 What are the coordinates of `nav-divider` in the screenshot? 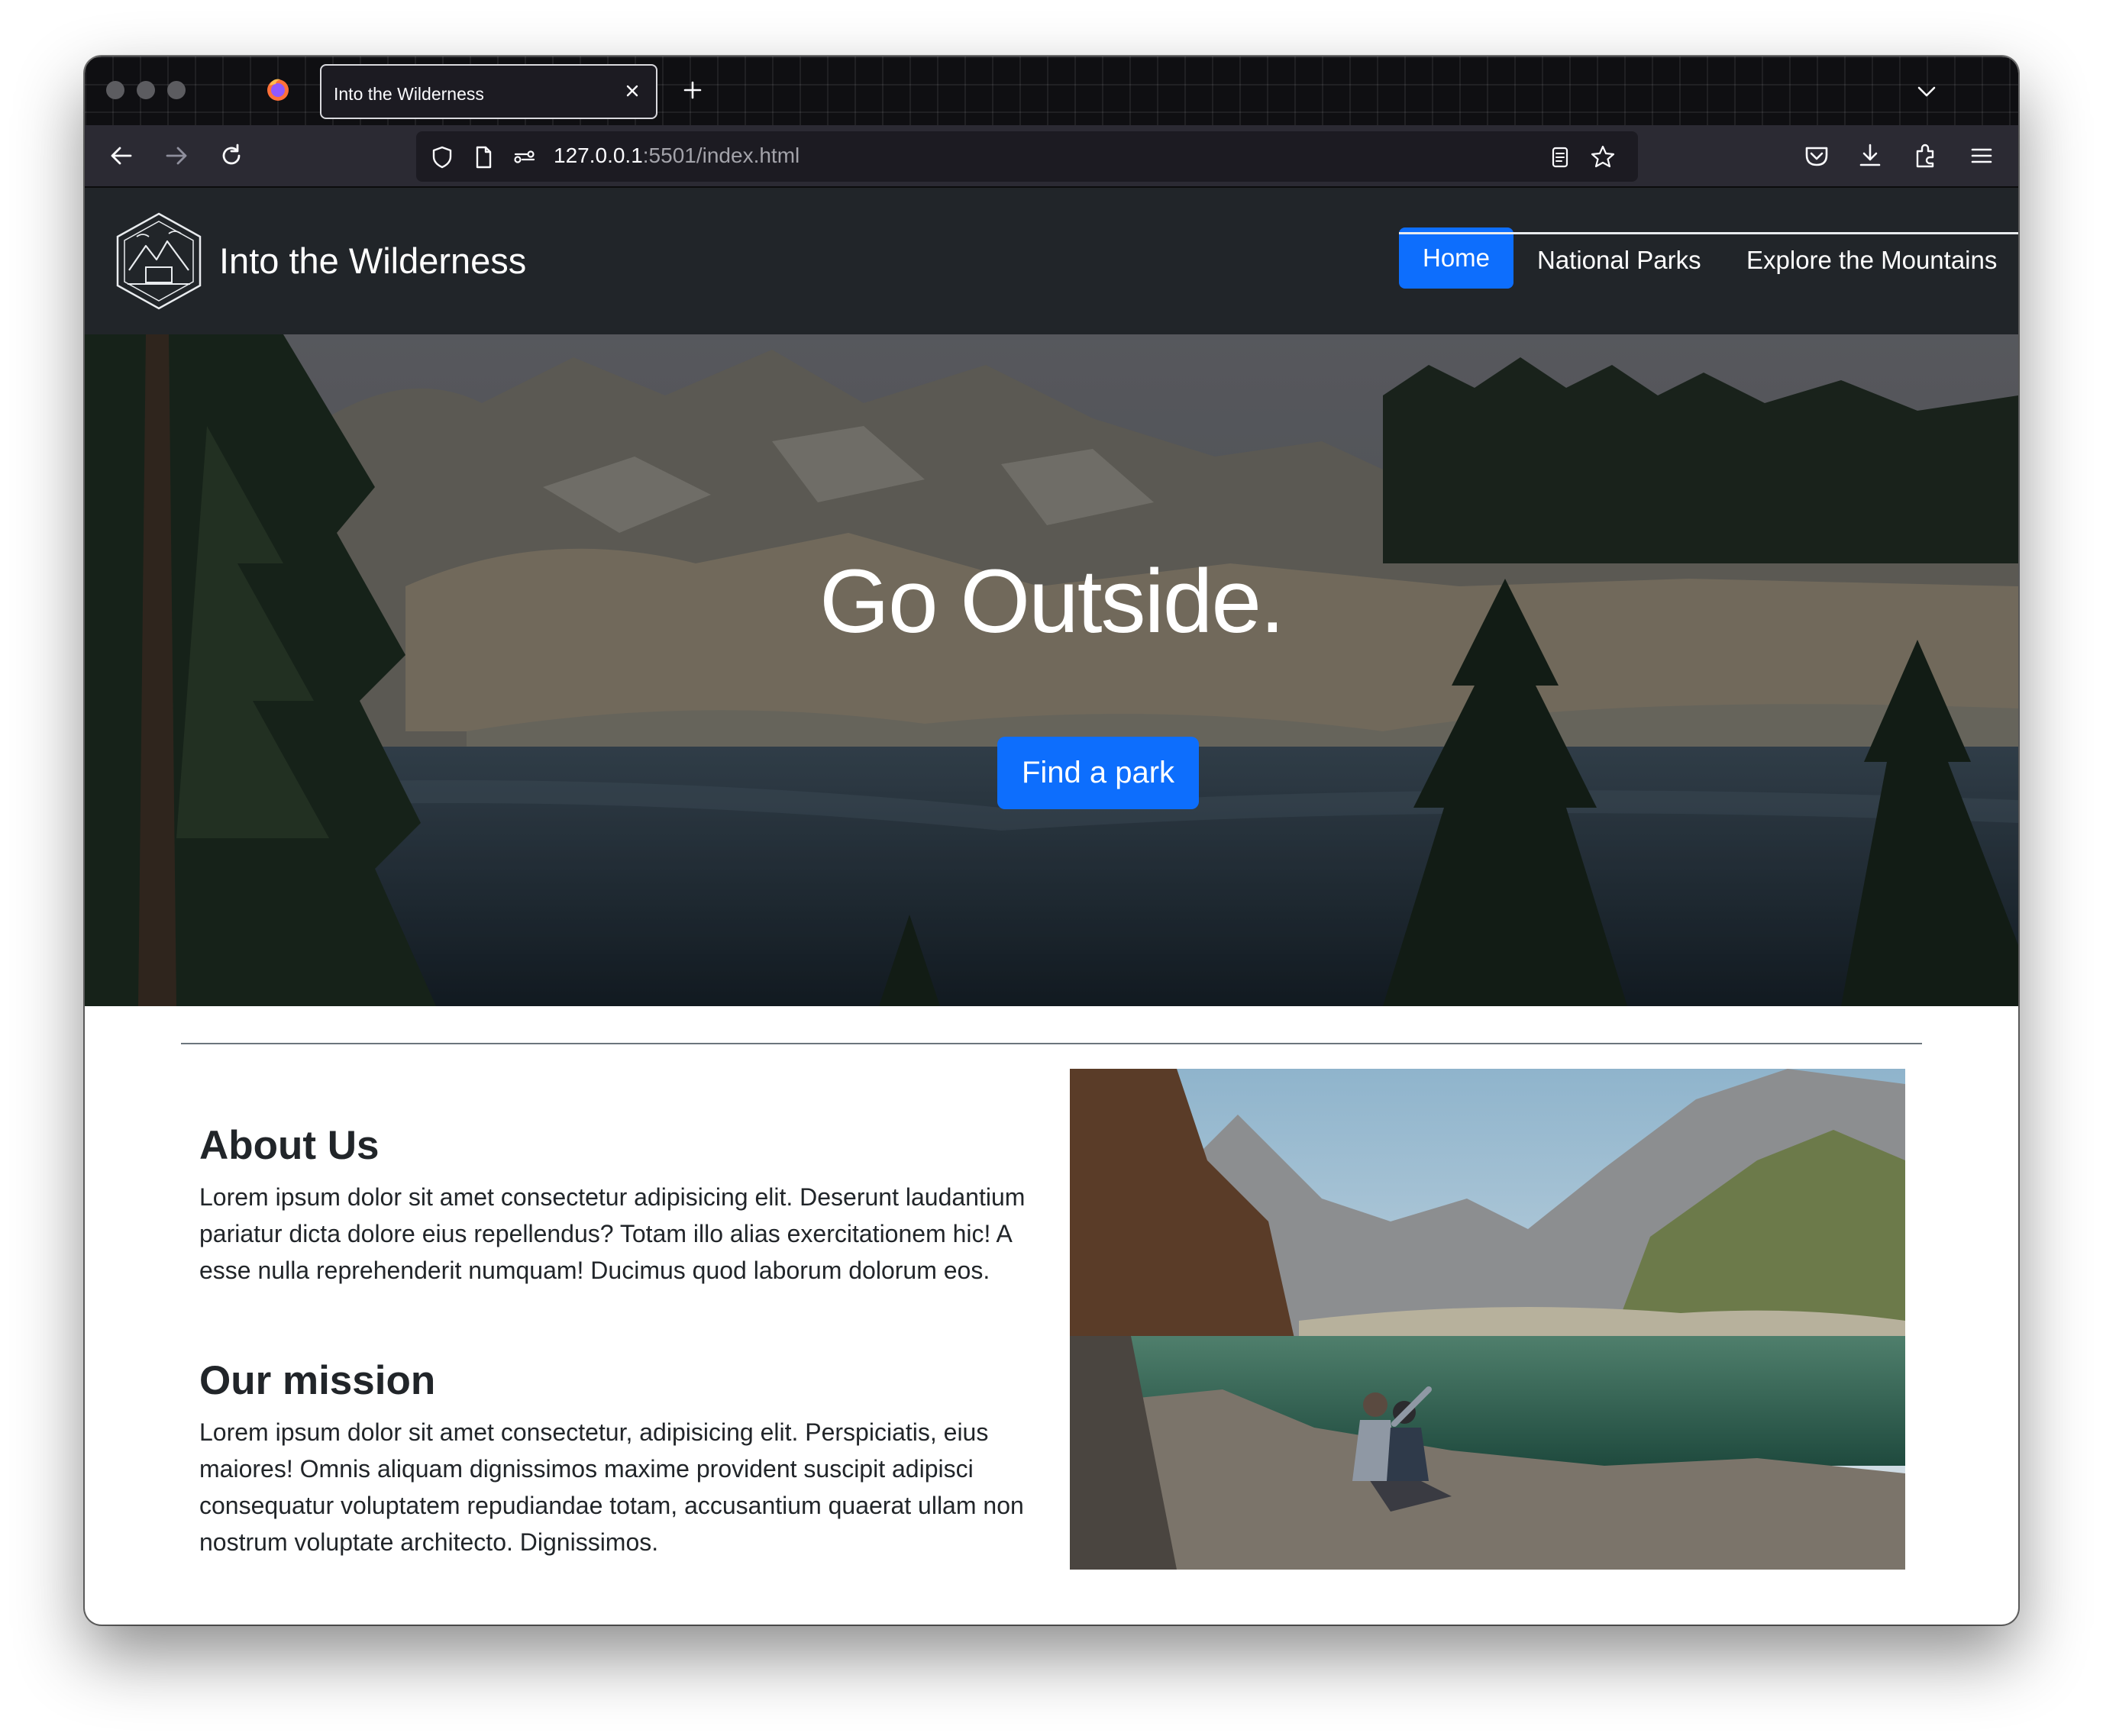 It's located at (1708, 233).